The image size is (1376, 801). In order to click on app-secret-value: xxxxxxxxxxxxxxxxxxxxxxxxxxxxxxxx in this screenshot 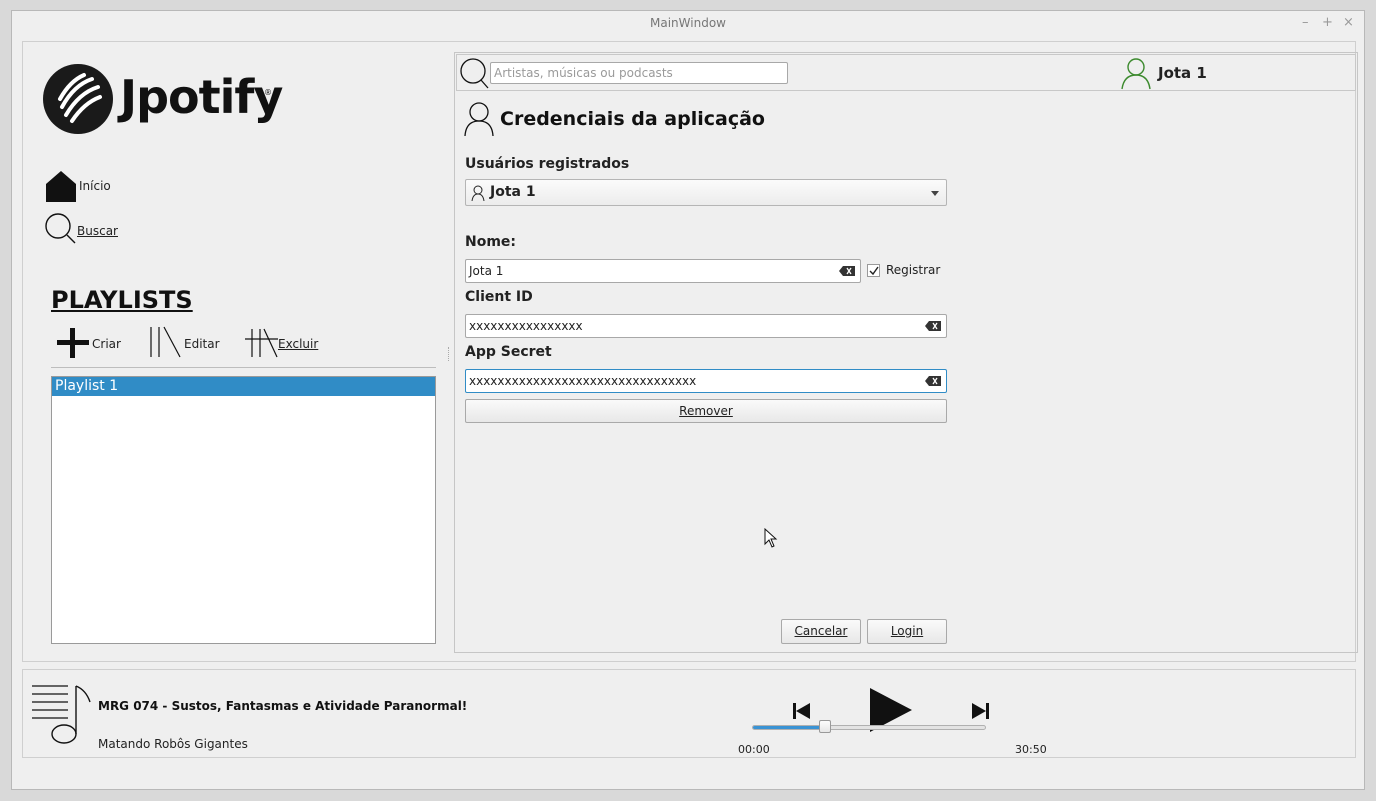, I will do `click(583, 381)`.